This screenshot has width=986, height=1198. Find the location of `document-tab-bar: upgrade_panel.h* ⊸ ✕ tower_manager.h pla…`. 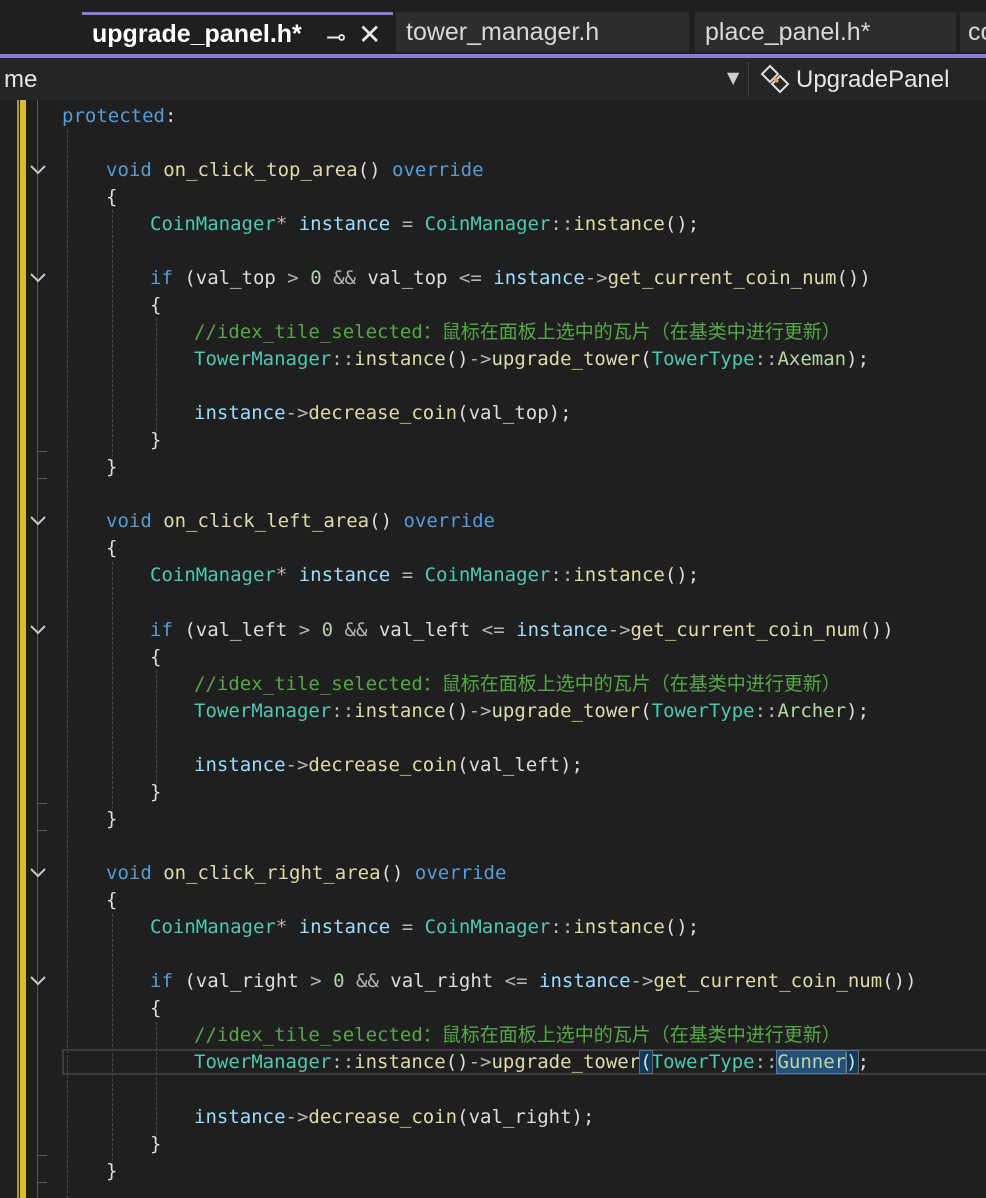

document-tab-bar: upgrade_panel.h* ⊸ ✕ tower_manager.h pla… is located at coordinates (493, 29).